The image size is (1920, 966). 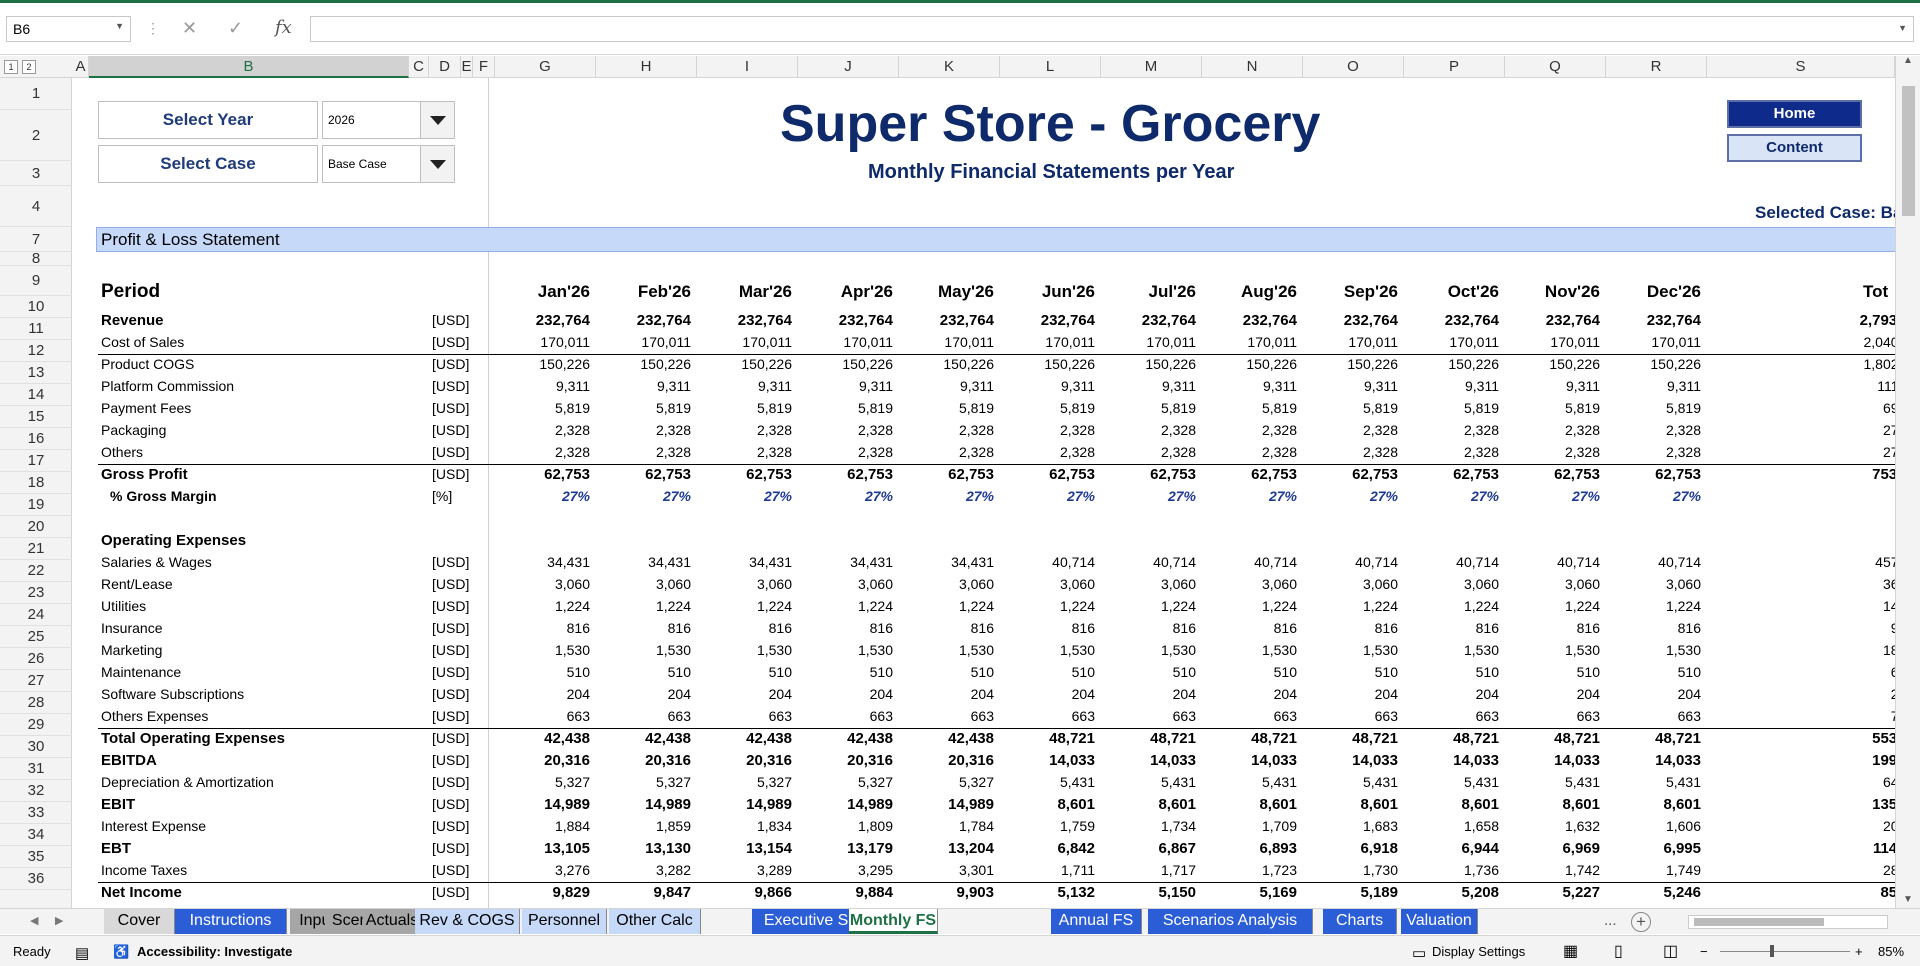 I want to click on value-cell: 1,759, so click(x=1045, y=826).